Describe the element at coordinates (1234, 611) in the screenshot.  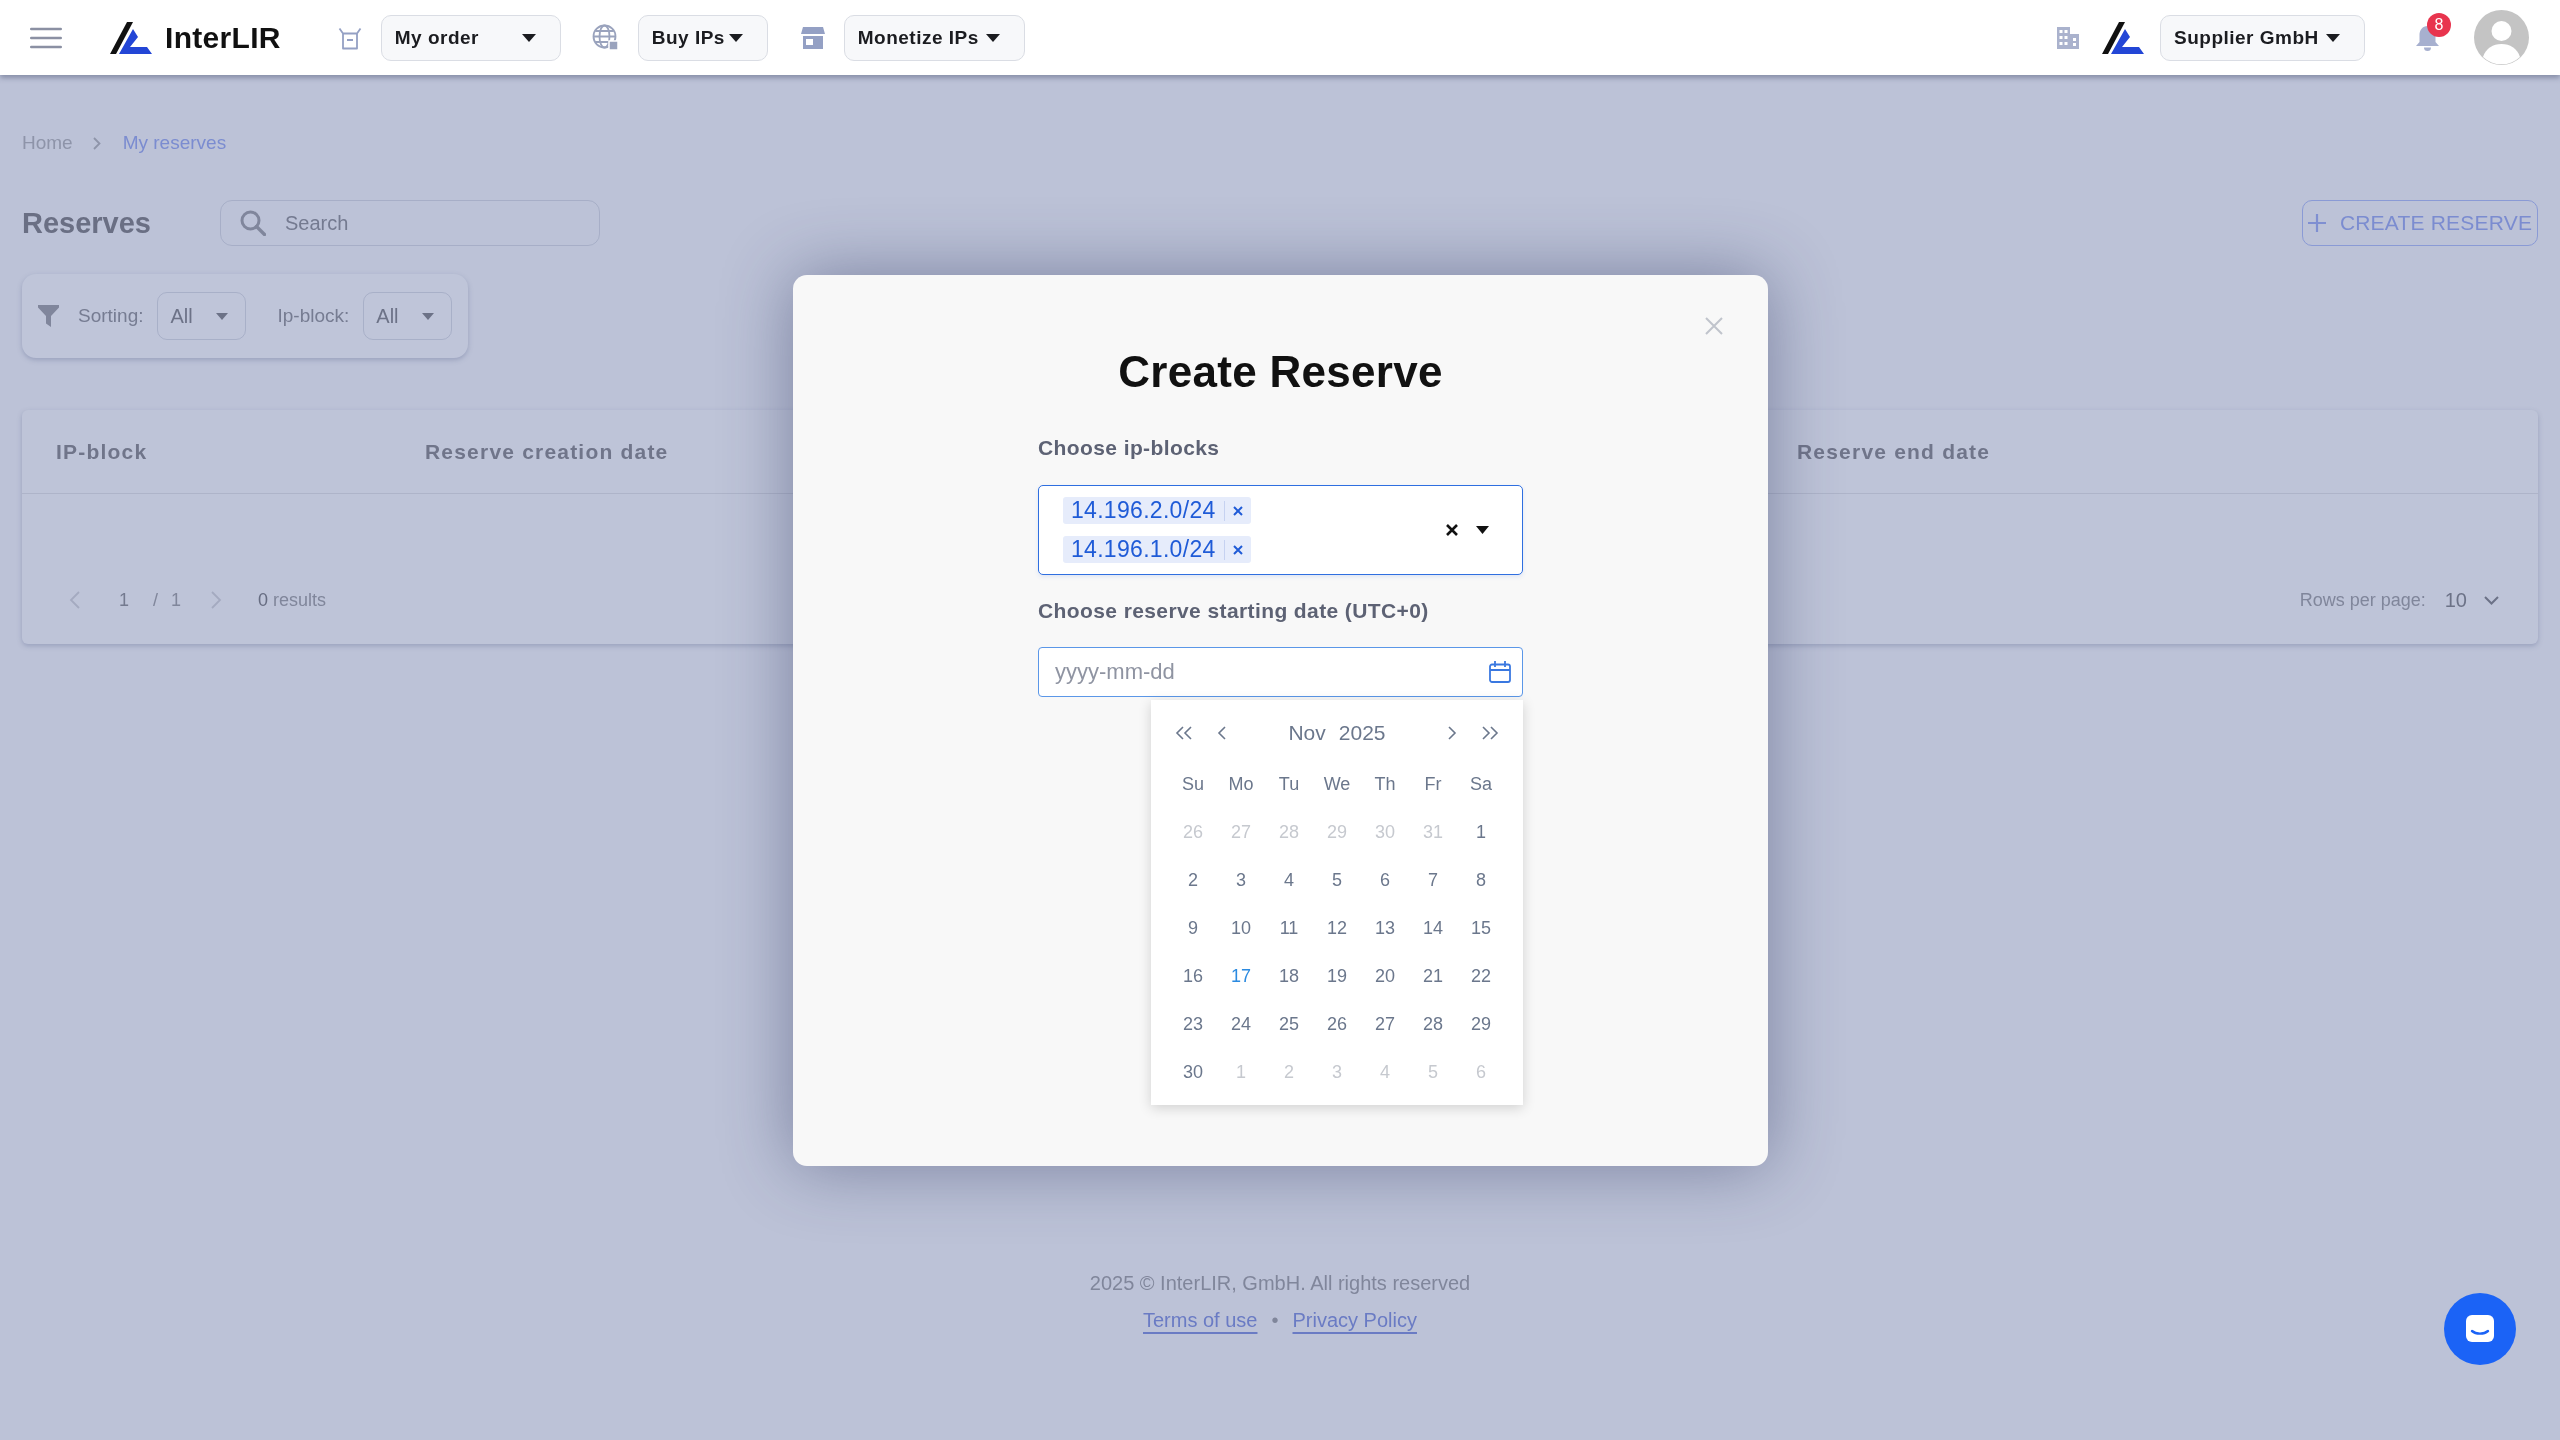
I see `field-label: Choose reserve starting date (UTC+0)` at that location.